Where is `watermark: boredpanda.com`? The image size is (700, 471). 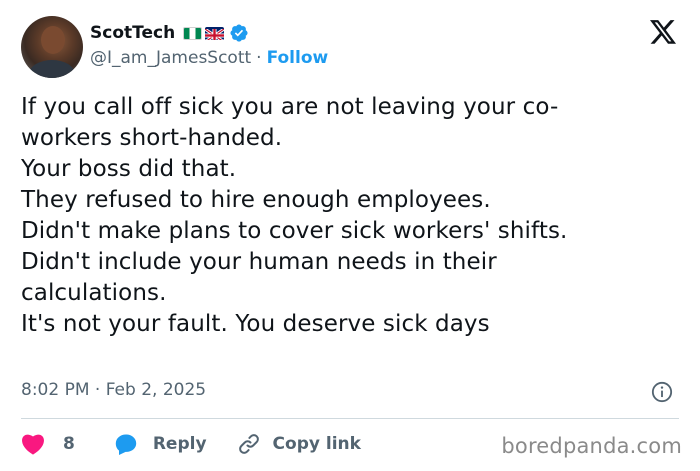 watermark: boredpanda.com is located at coordinates (591, 446).